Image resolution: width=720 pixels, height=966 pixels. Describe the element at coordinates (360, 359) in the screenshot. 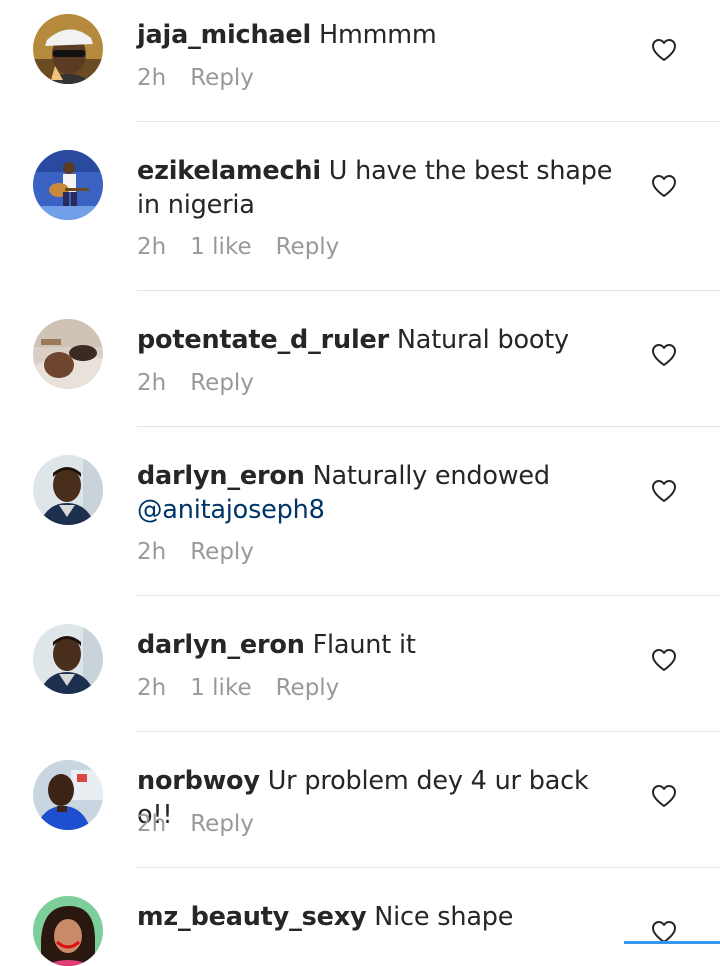

I see `comment-item: potentate_d_ruler Natural booty 2h Reply` at that location.